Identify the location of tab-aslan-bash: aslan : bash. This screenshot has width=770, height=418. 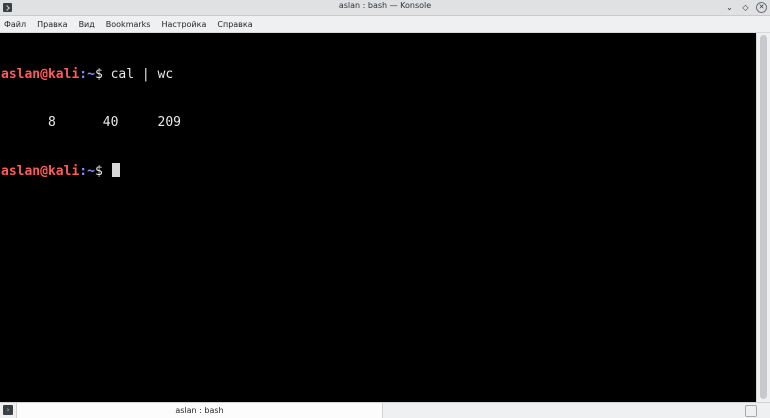
(199, 410).